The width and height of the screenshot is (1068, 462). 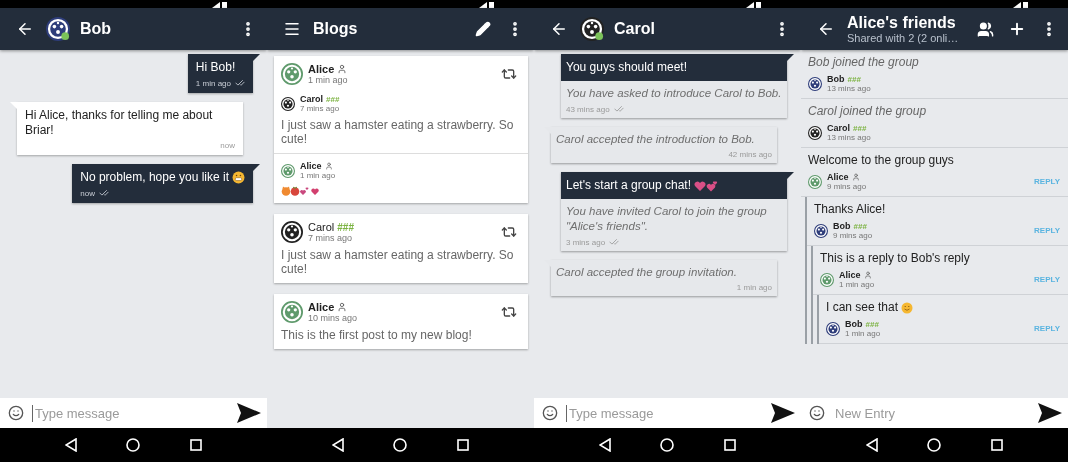 I want to click on entry-text: I can see that, so click(x=862, y=307).